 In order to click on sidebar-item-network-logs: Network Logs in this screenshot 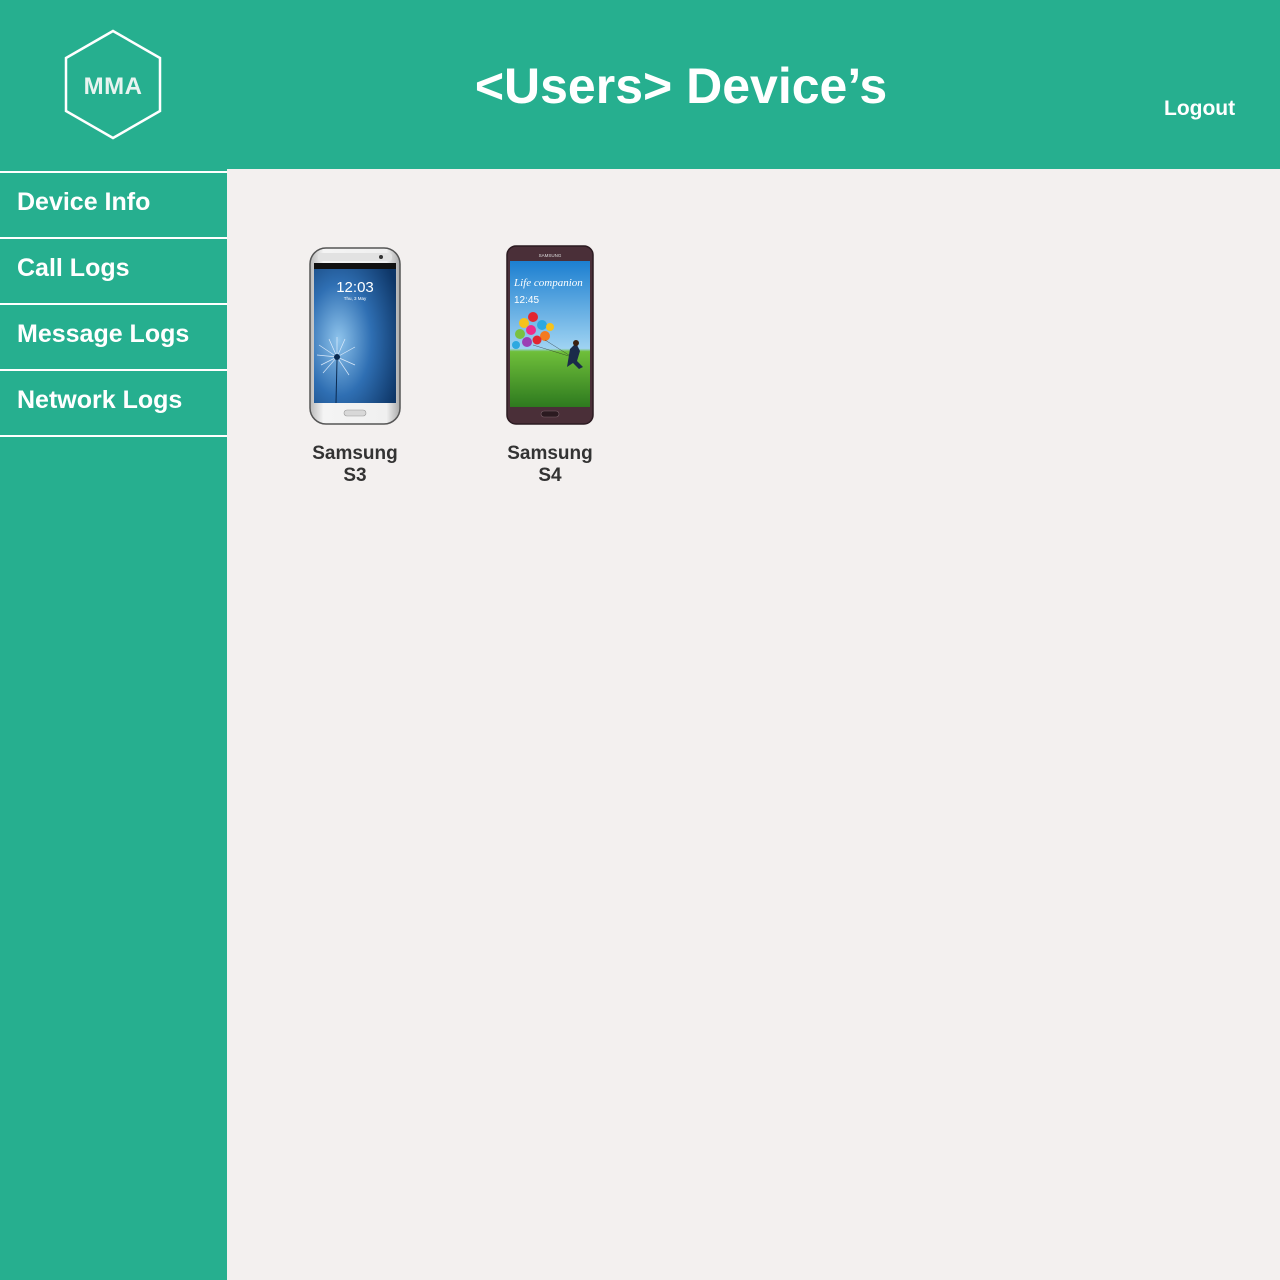, I will do `click(113, 403)`.